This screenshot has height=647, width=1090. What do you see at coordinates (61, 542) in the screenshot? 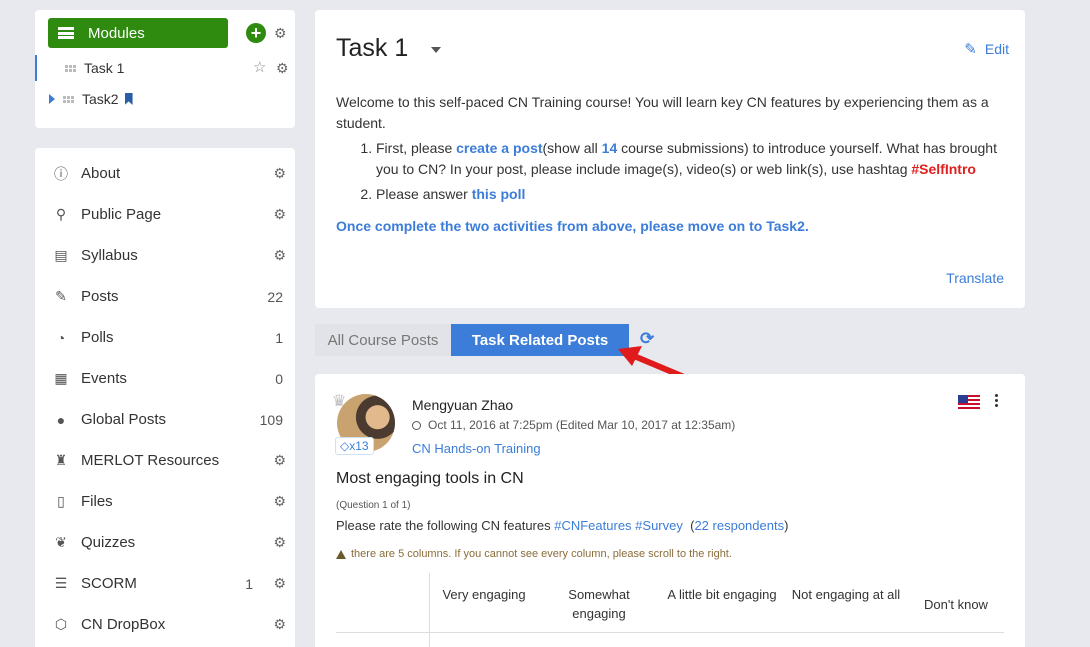
I see `brain-icon: ❦` at bounding box center [61, 542].